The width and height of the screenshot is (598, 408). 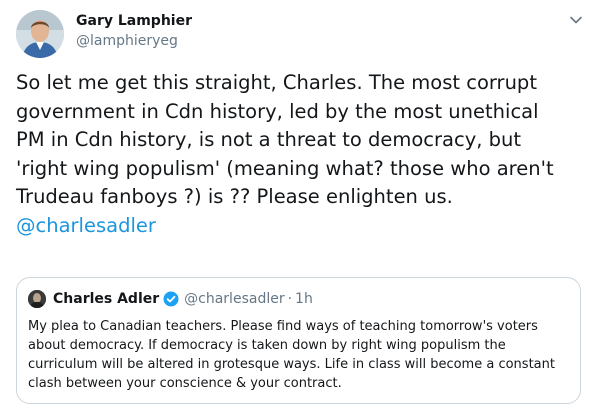 What do you see at coordinates (576, 20) in the screenshot?
I see `chevron-down-icon` at bounding box center [576, 20].